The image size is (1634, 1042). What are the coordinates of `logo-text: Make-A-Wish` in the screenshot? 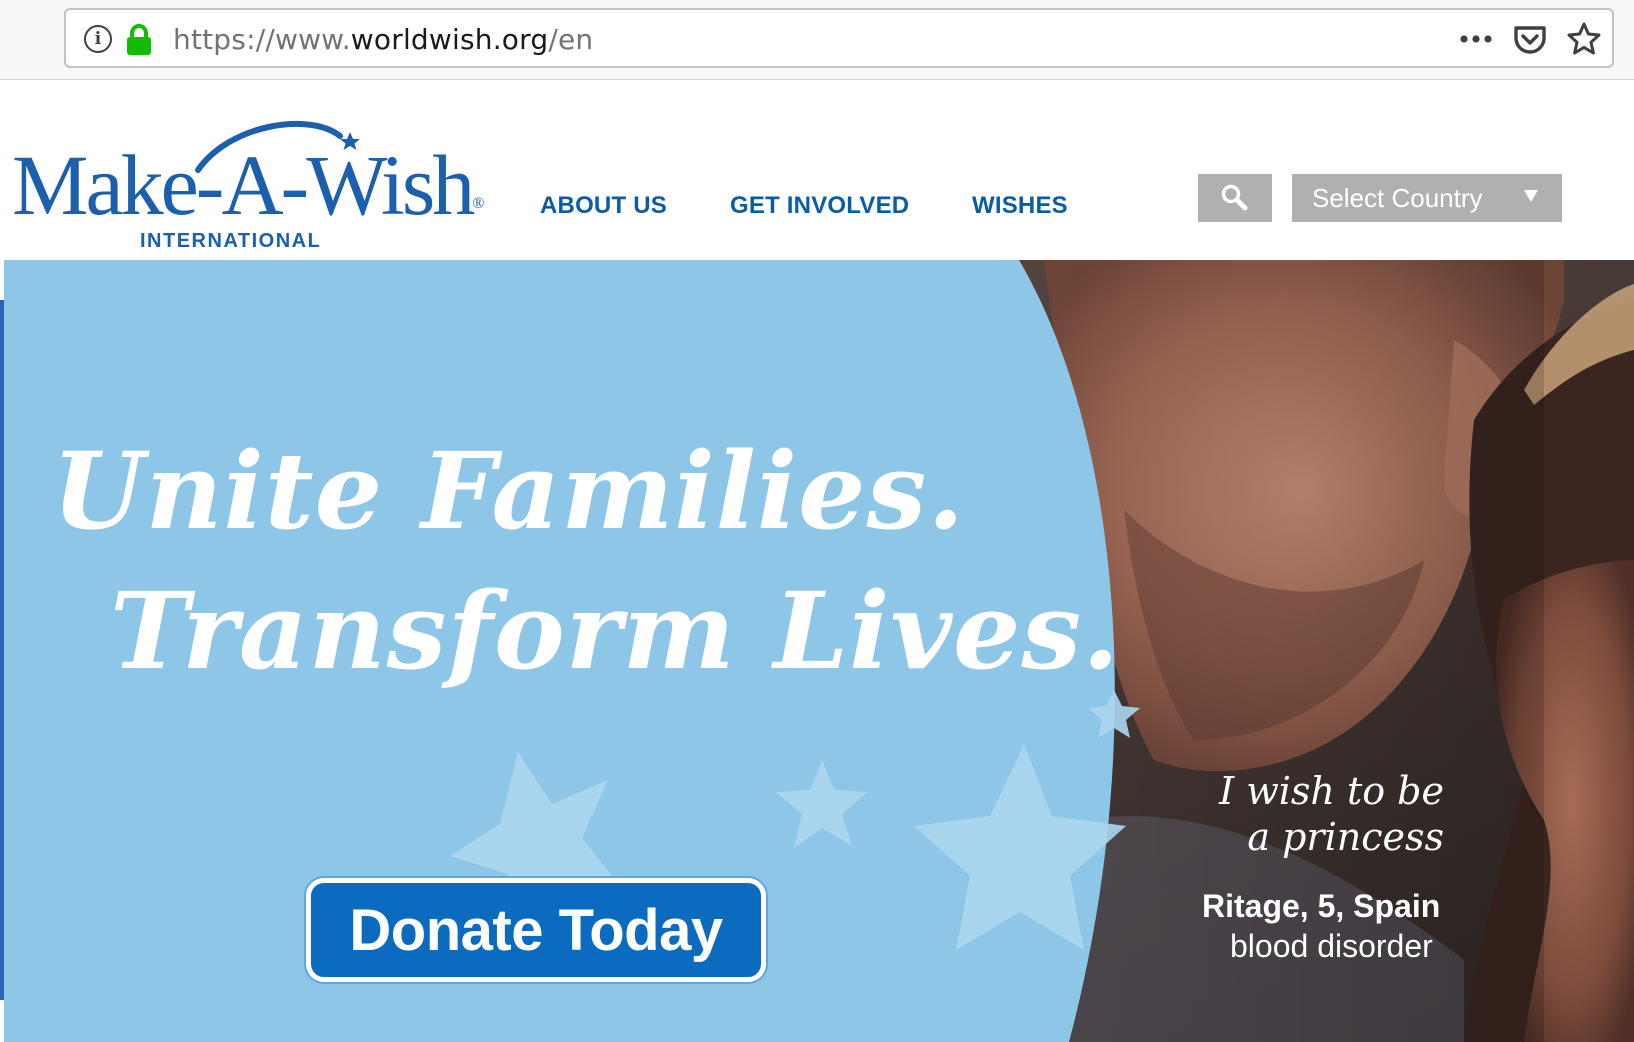 It's located at (243, 185).